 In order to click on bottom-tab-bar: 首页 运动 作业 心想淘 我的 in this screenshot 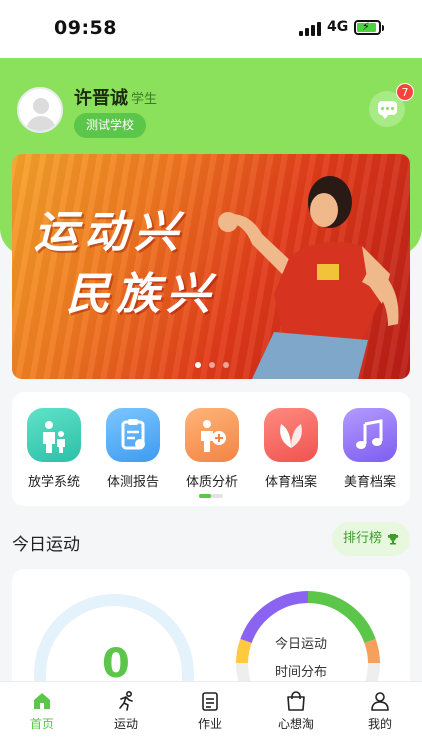, I will do `click(211, 715)`.